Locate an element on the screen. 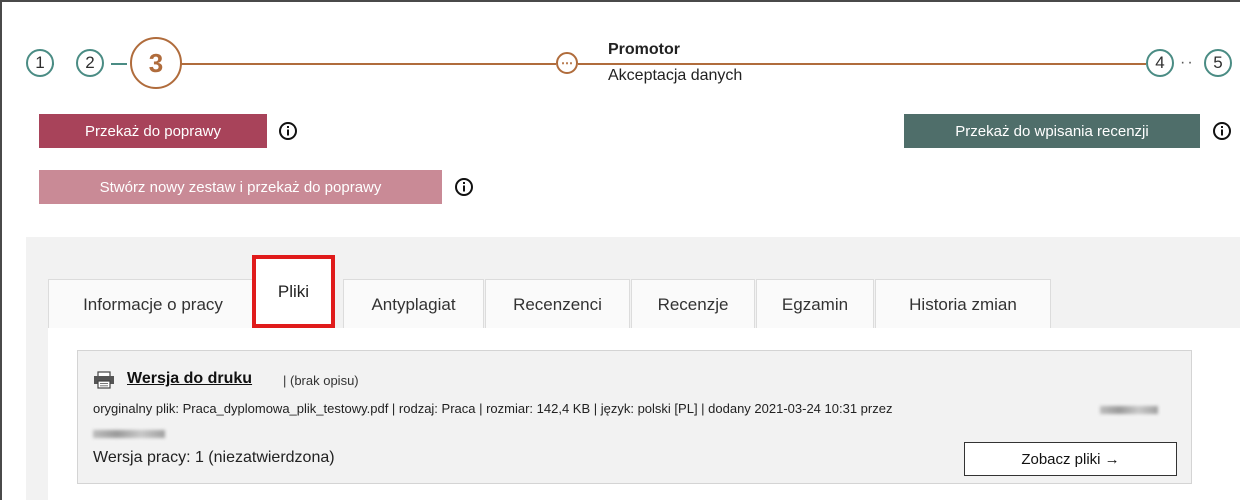 The image size is (1240, 500). send-for-review-button: Przekaż do wpisania recenzji is located at coordinates (1052, 131).